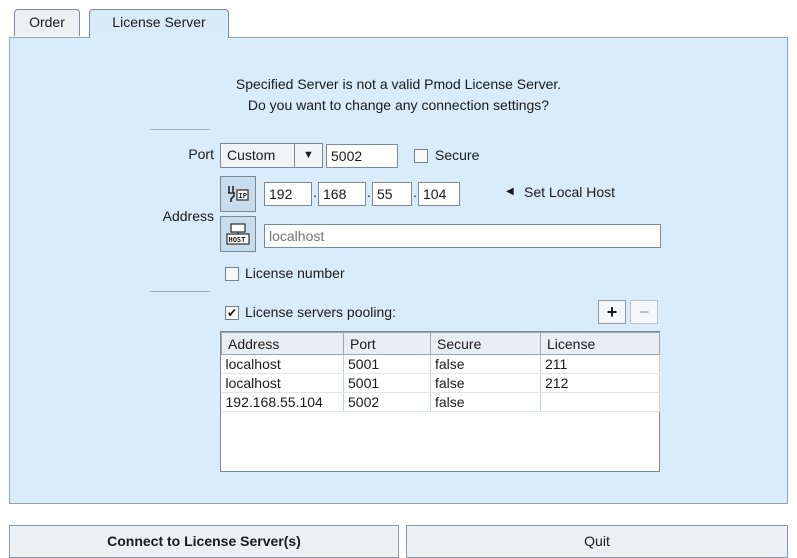  What do you see at coordinates (362, 156) in the screenshot?
I see `port-input: 5002` at bounding box center [362, 156].